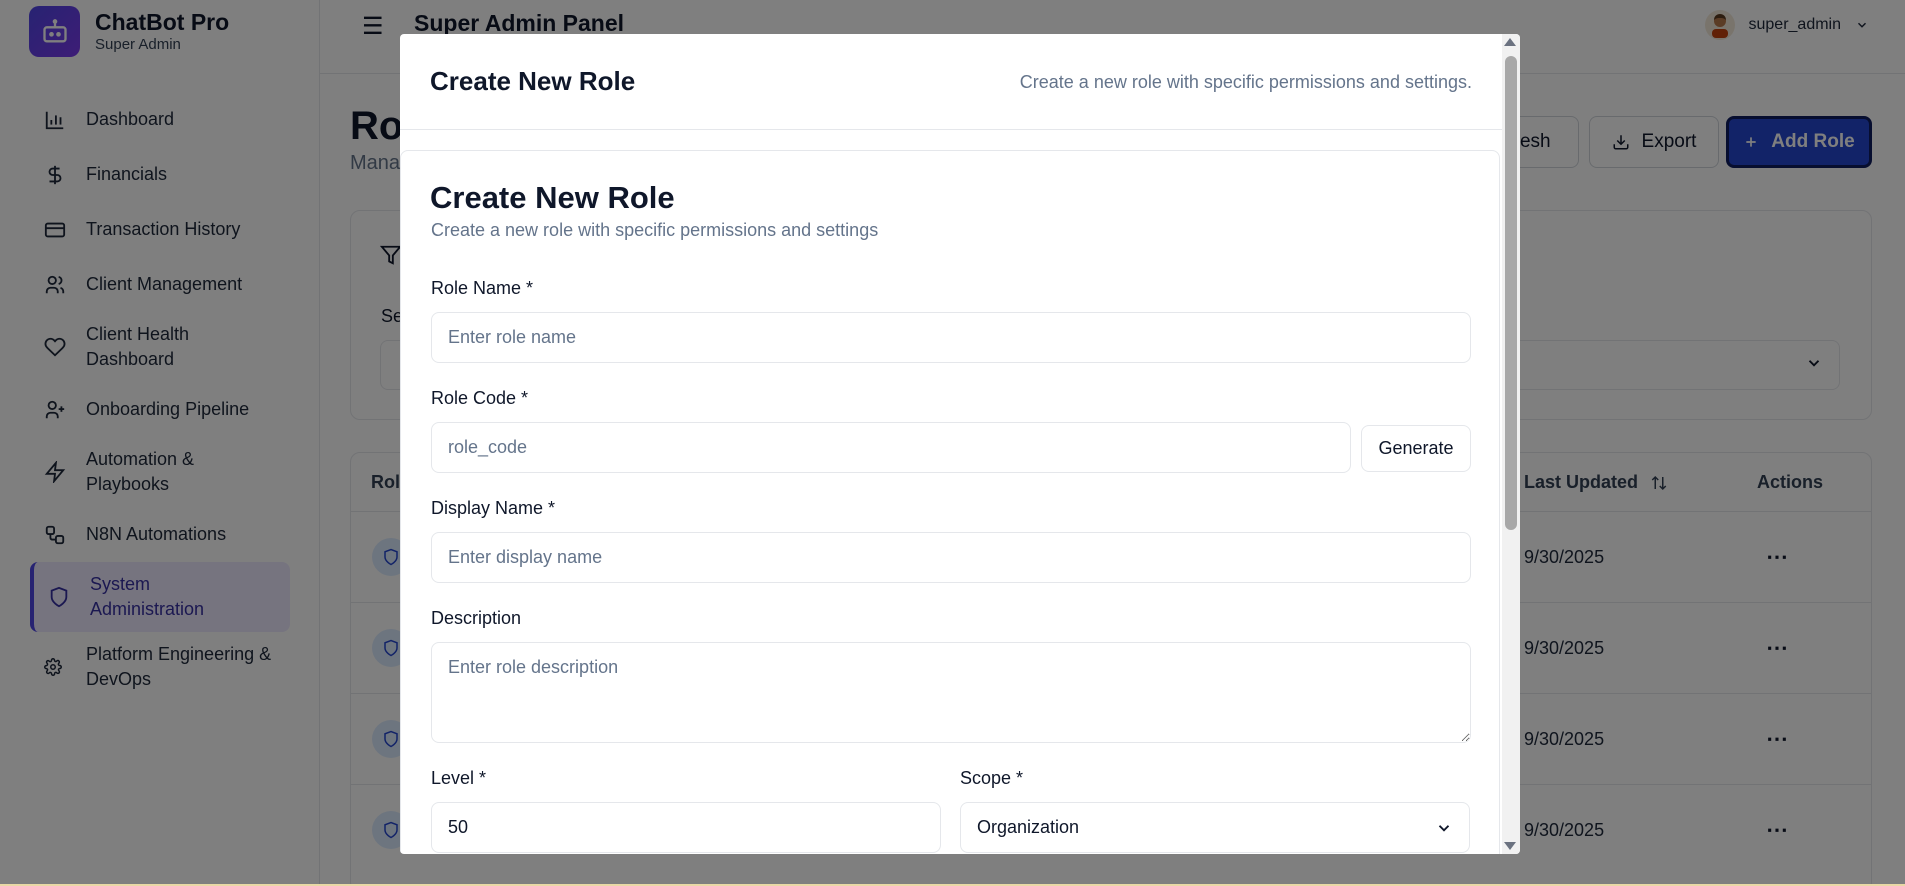  What do you see at coordinates (482, 288) in the screenshot?
I see `role-name-label: Role Name *` at bounding box center [482, 288].